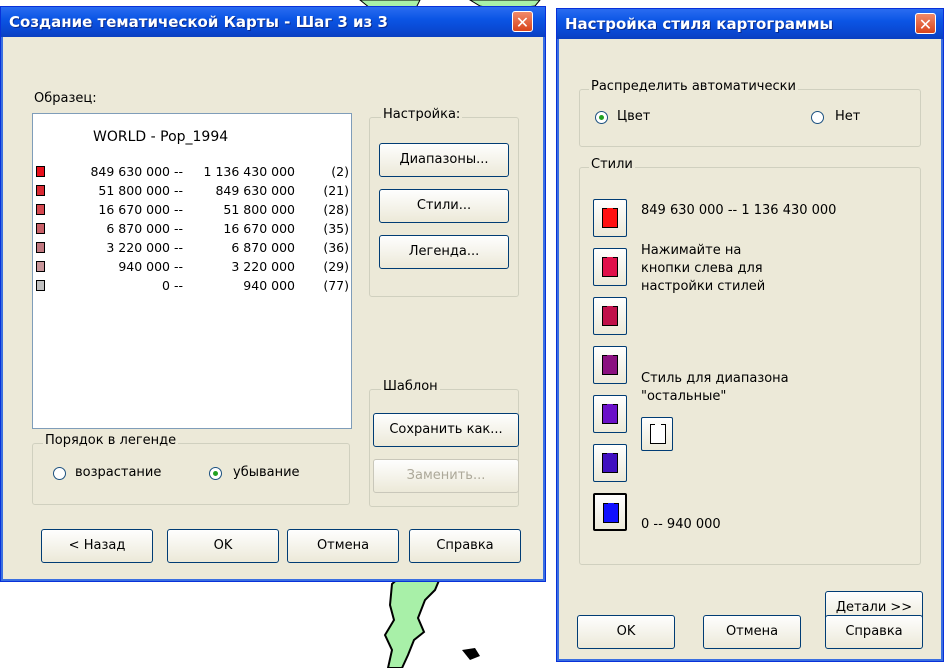 This screenshot has width=944, height=668. I want to click on other-style-button, so click(657, 434).